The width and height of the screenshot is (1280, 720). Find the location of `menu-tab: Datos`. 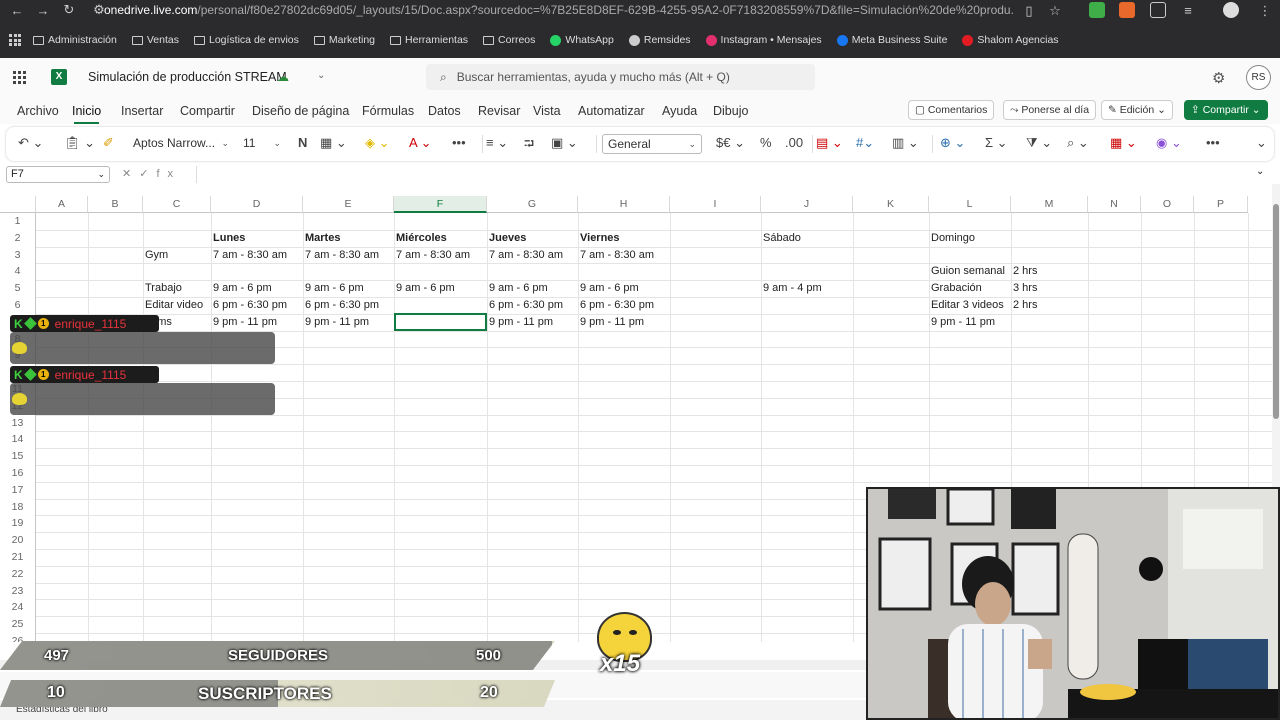

menu-tab: Datos is located at coordinates (444, 111).